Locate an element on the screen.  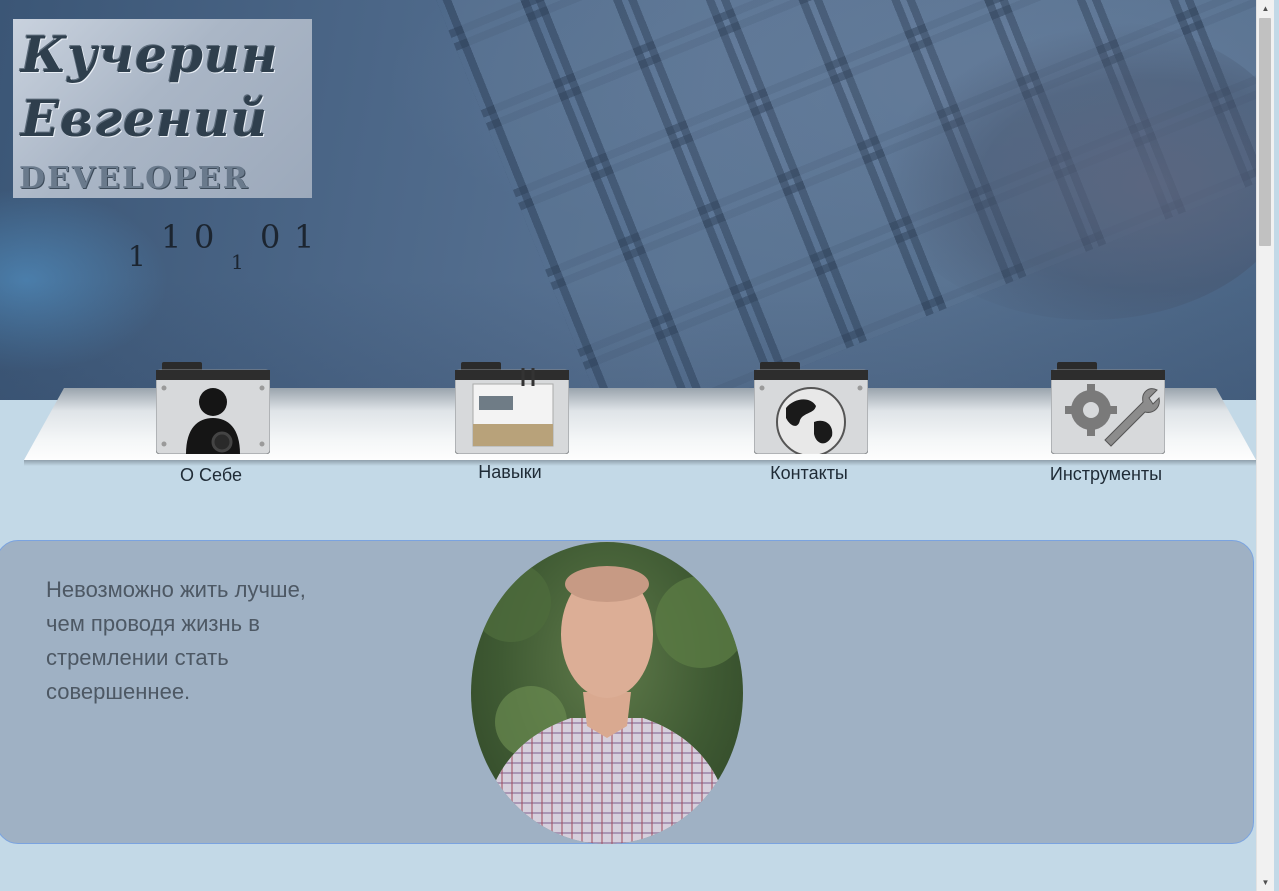
binary-digits: 1 1 0 1 0 1 is located at coordinates (228, 248).